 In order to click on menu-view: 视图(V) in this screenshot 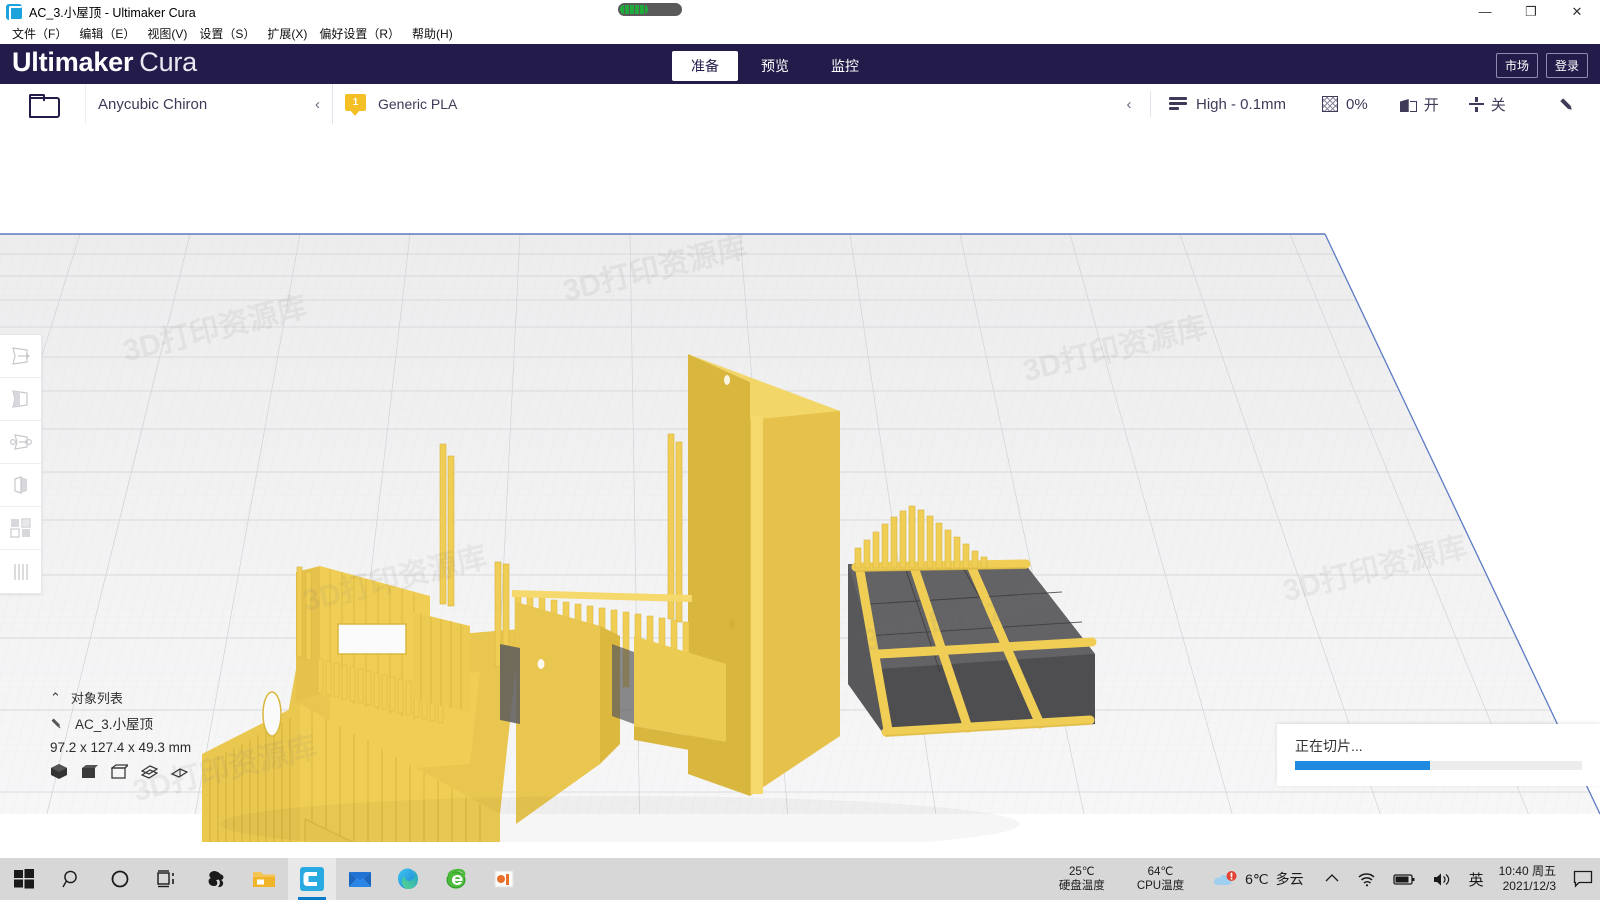, I will do `click(167, 33)`.